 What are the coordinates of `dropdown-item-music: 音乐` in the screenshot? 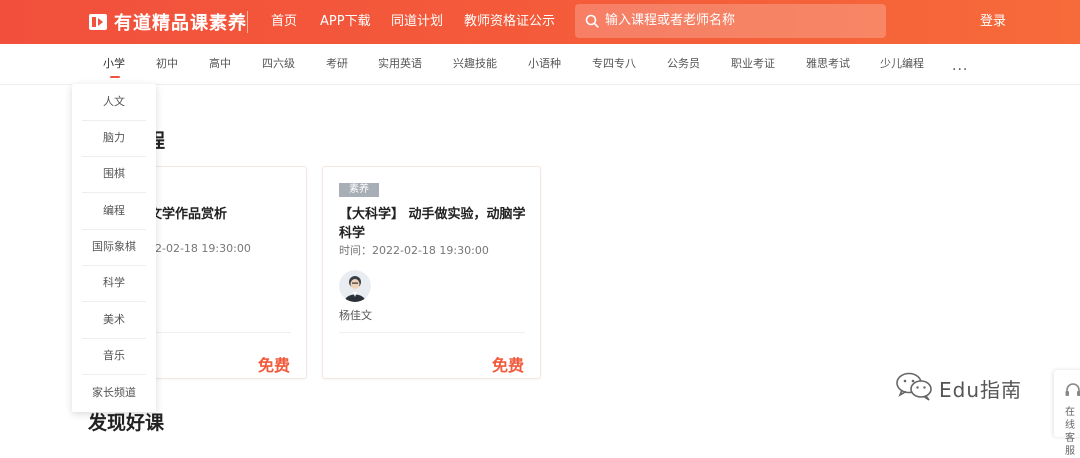 It's located at (114, 356).